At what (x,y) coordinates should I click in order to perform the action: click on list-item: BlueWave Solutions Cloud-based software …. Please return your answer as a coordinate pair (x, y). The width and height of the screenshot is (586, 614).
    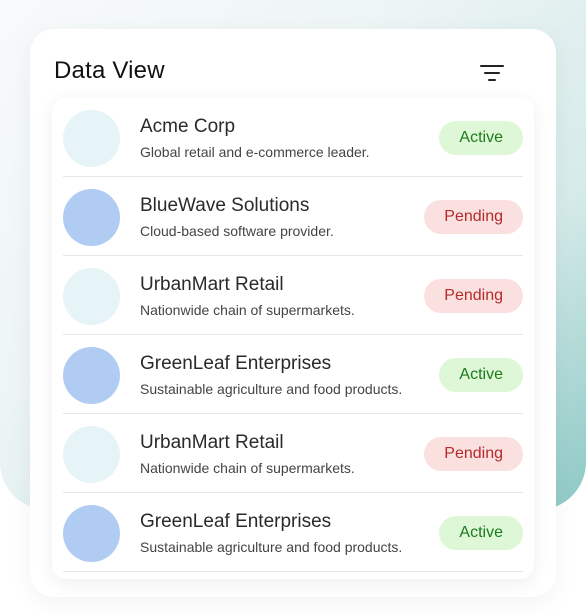
    Looking at the image, I should click on (293, 216).